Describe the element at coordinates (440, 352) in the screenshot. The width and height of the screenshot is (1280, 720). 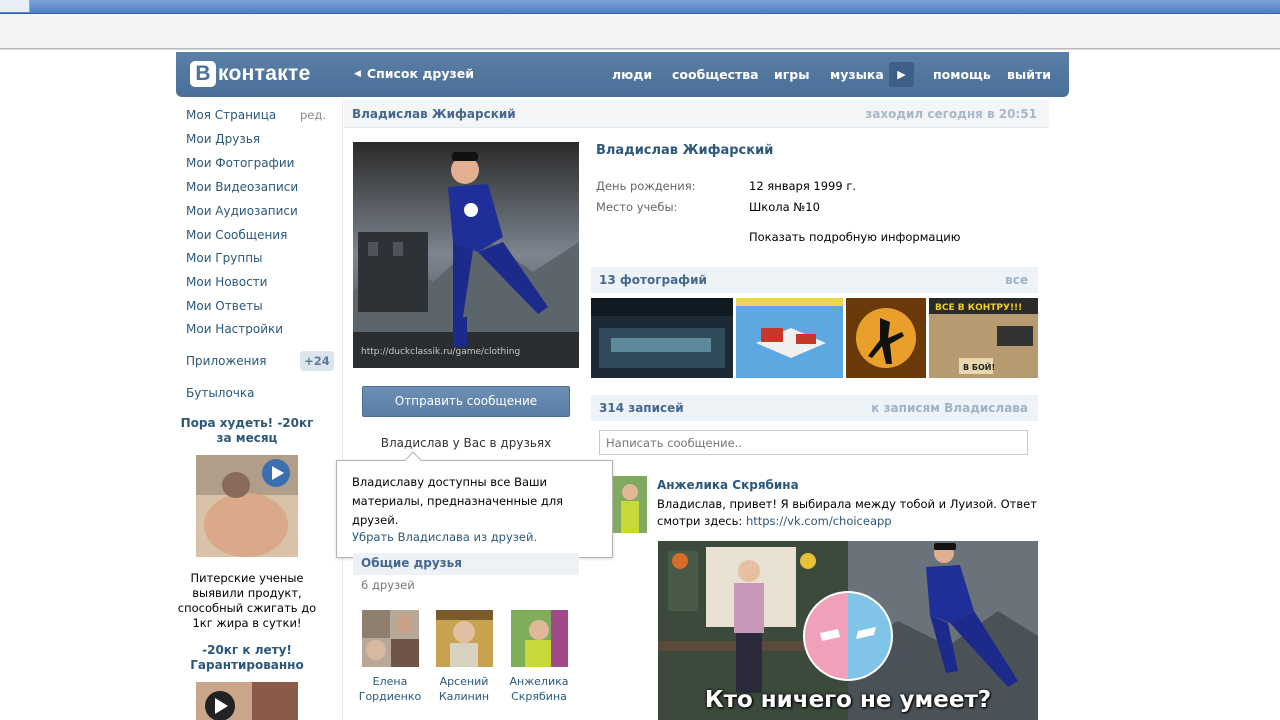
I see `avatar-watermark: http://duckclassik.ru/game/clothing` at that location.